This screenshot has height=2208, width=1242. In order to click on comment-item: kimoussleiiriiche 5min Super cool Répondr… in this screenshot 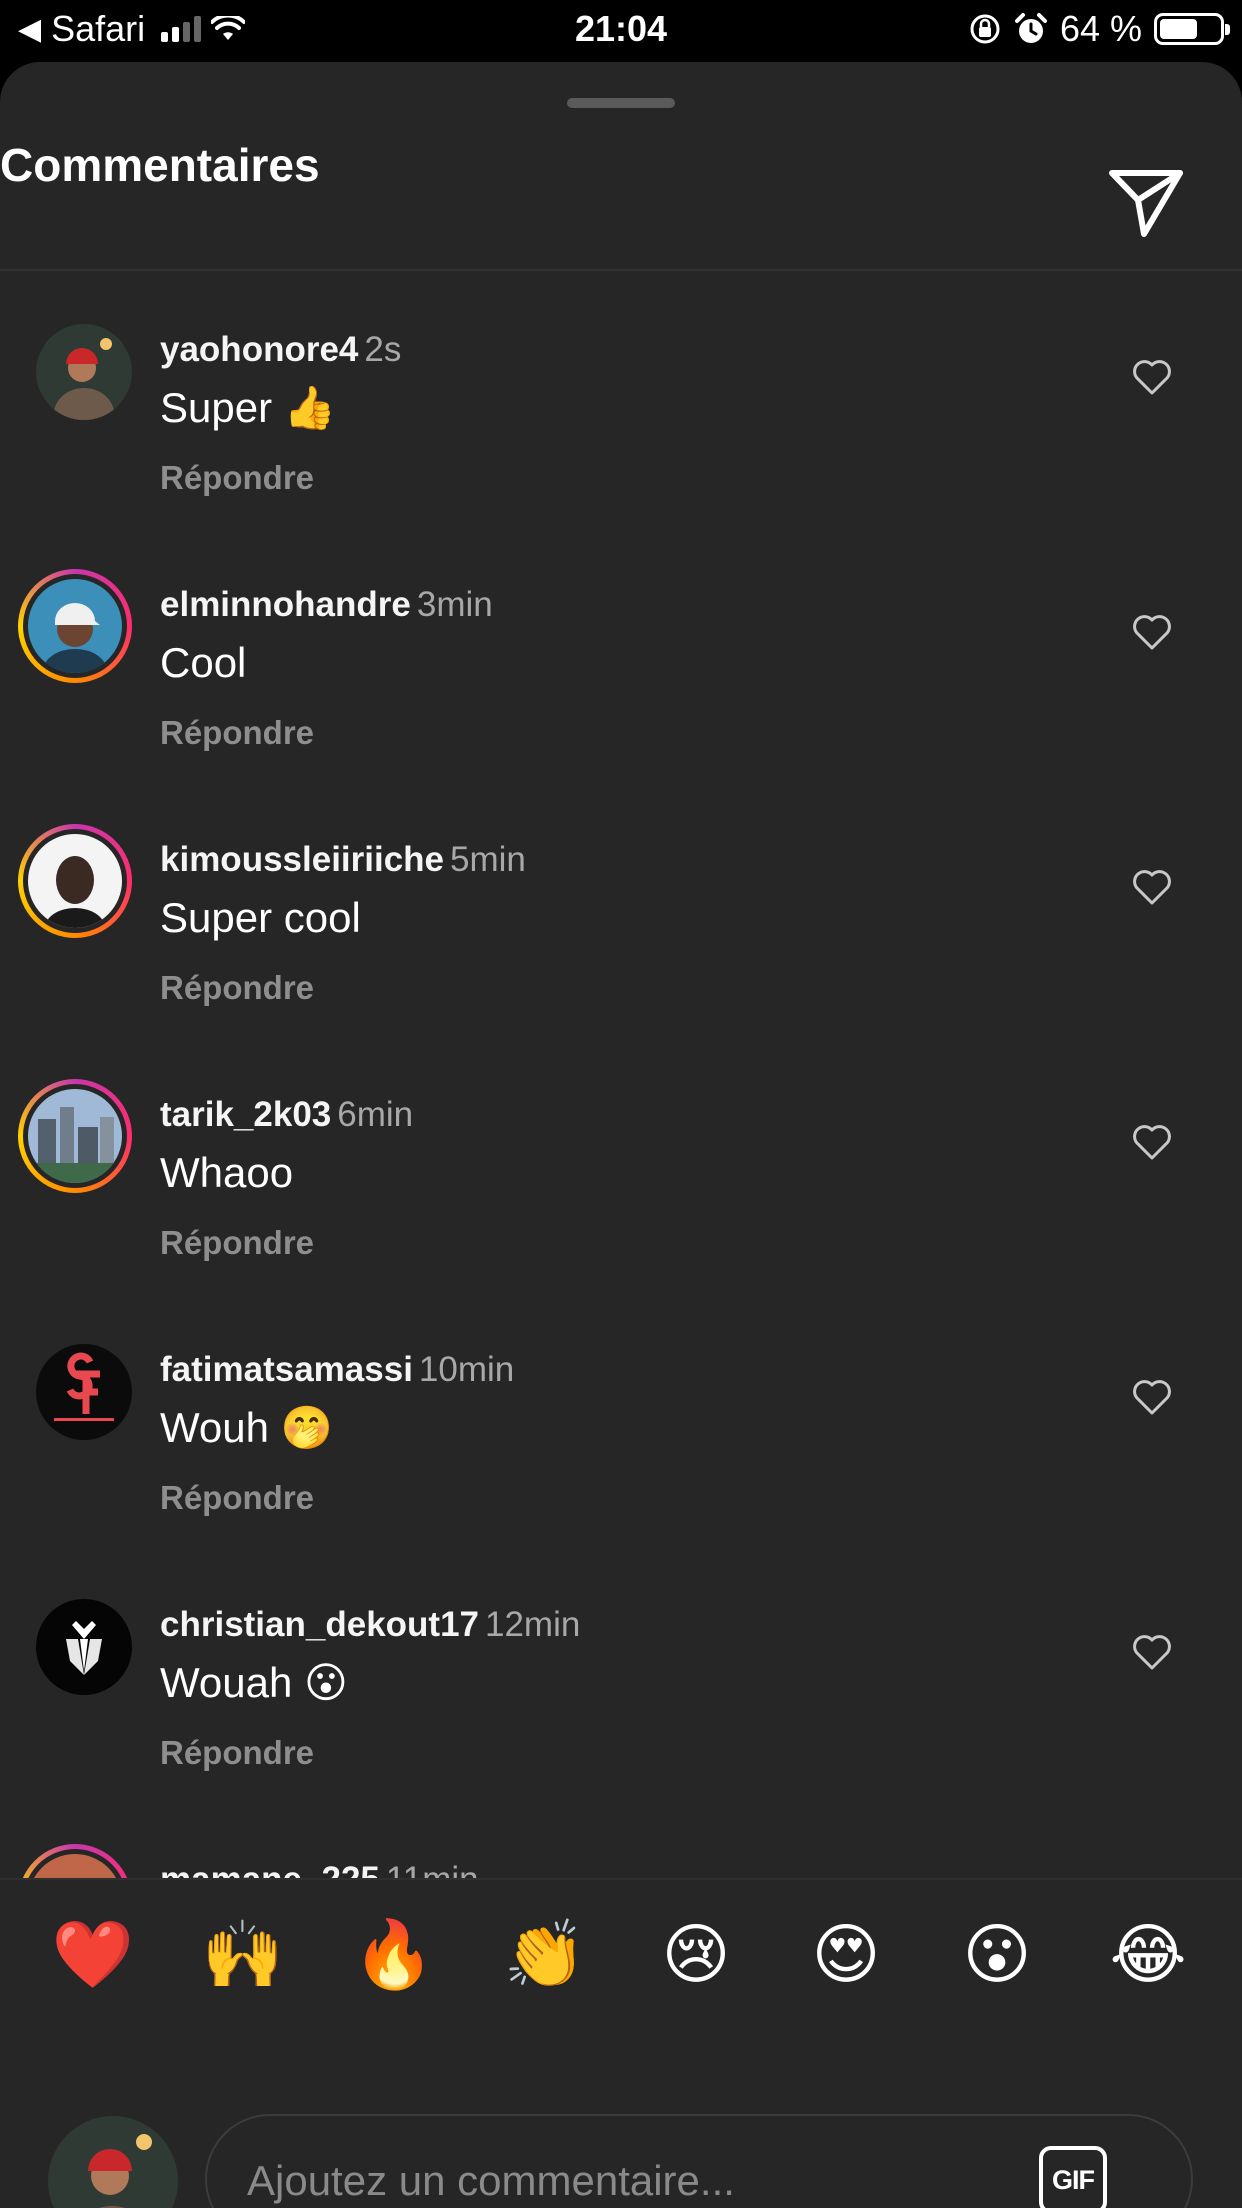, I will do `click(621, 951)`.